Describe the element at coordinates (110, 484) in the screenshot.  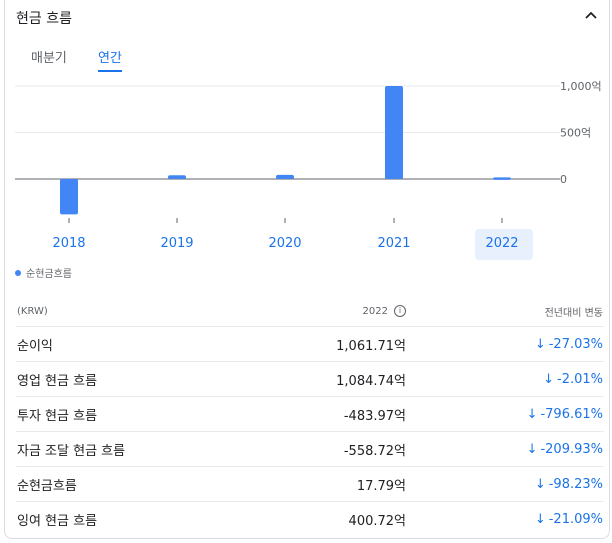
I see `row-label: 순현금흐름` at that location.